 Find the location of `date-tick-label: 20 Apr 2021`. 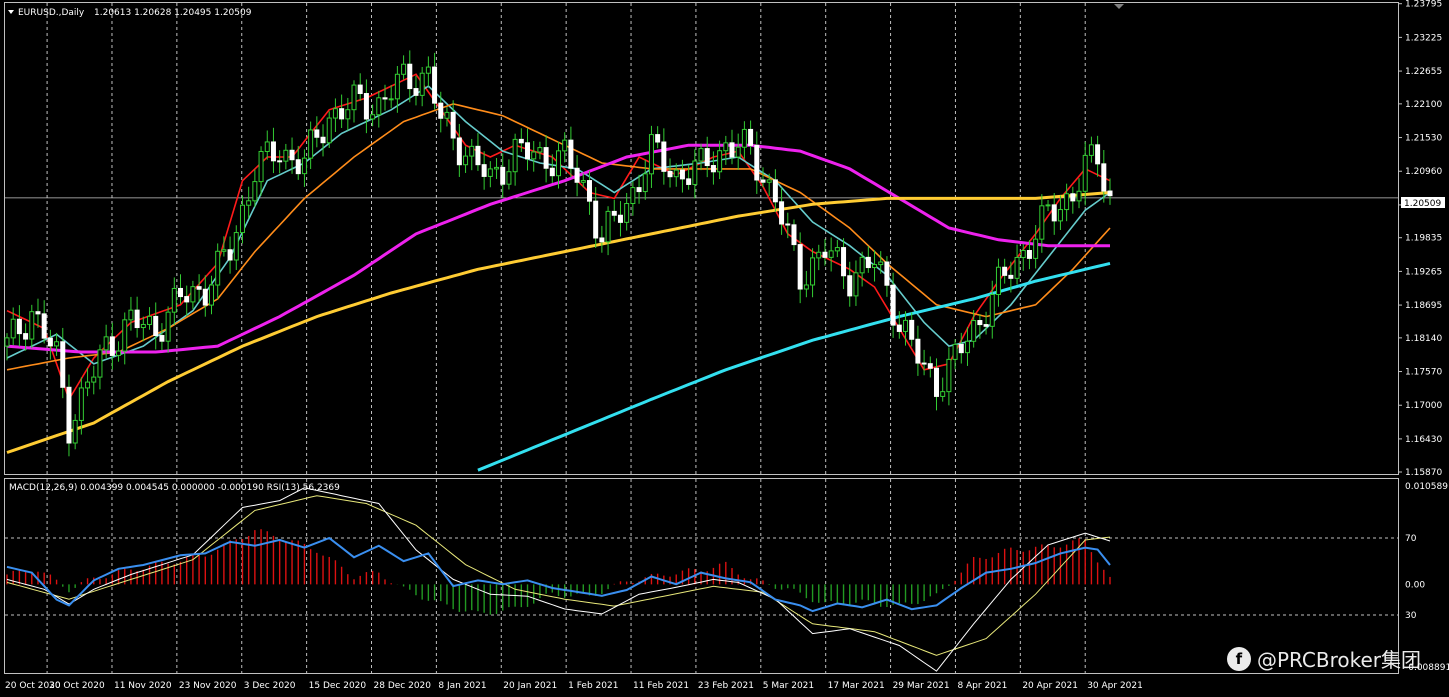

date-tick-label: 20 Apr 2021 is located at coordinates (1050, 686).